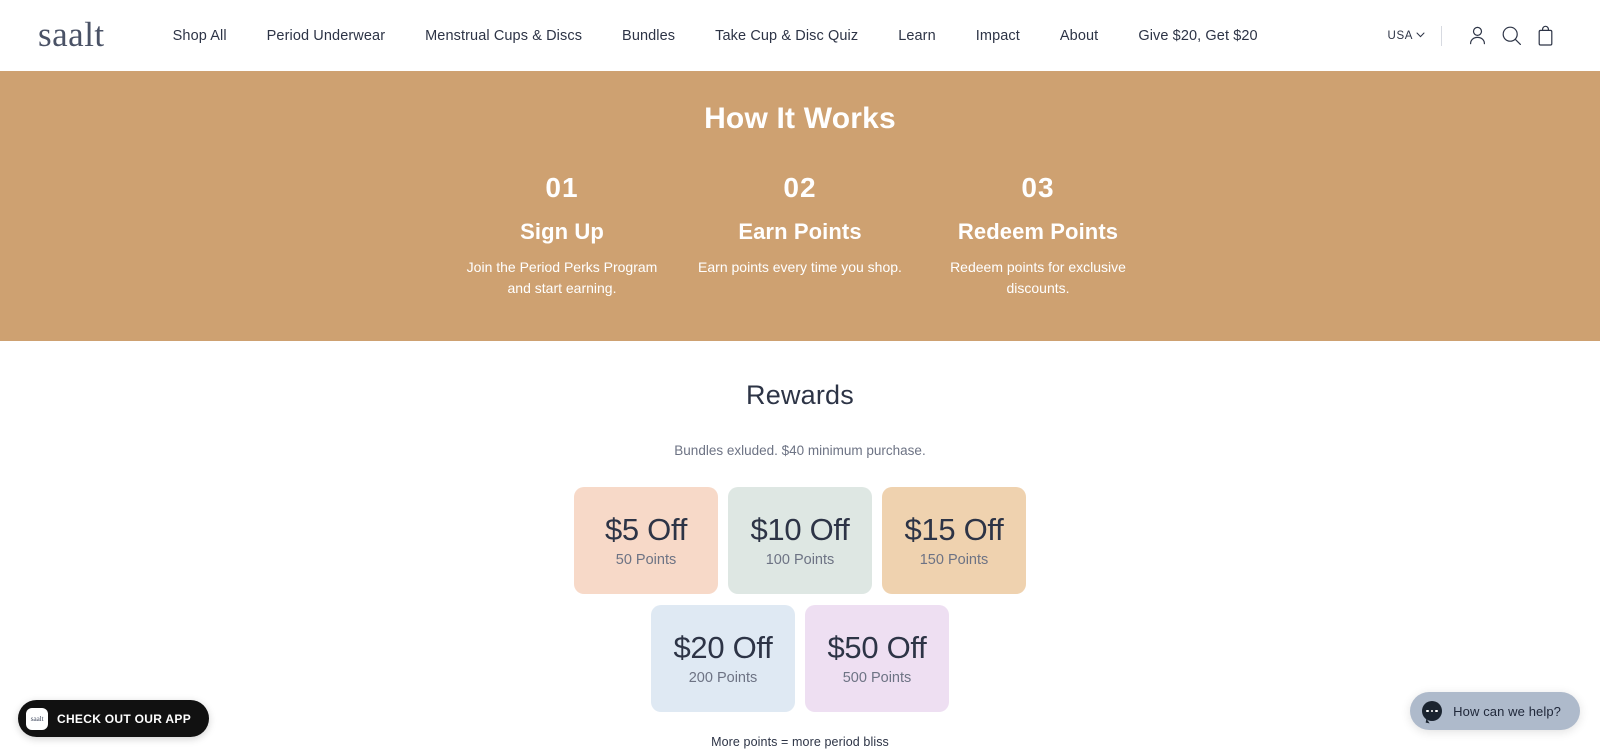 This screenshot has width=1600, height=754. What do you see at coordinates (800, 187) in the screenshot?
I see `step-number: 02` at bounding box center [800, 187].